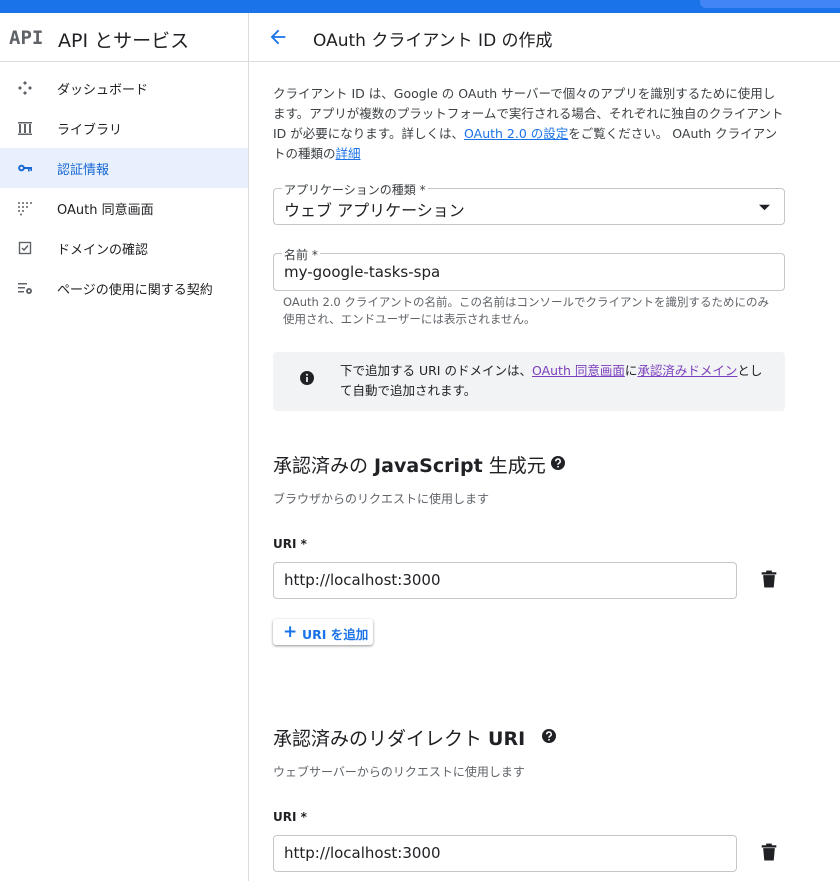 The height and width of the screenshot is (881, 840). I want to click on sidebar-header: API API とサービス, so click(124, 37).